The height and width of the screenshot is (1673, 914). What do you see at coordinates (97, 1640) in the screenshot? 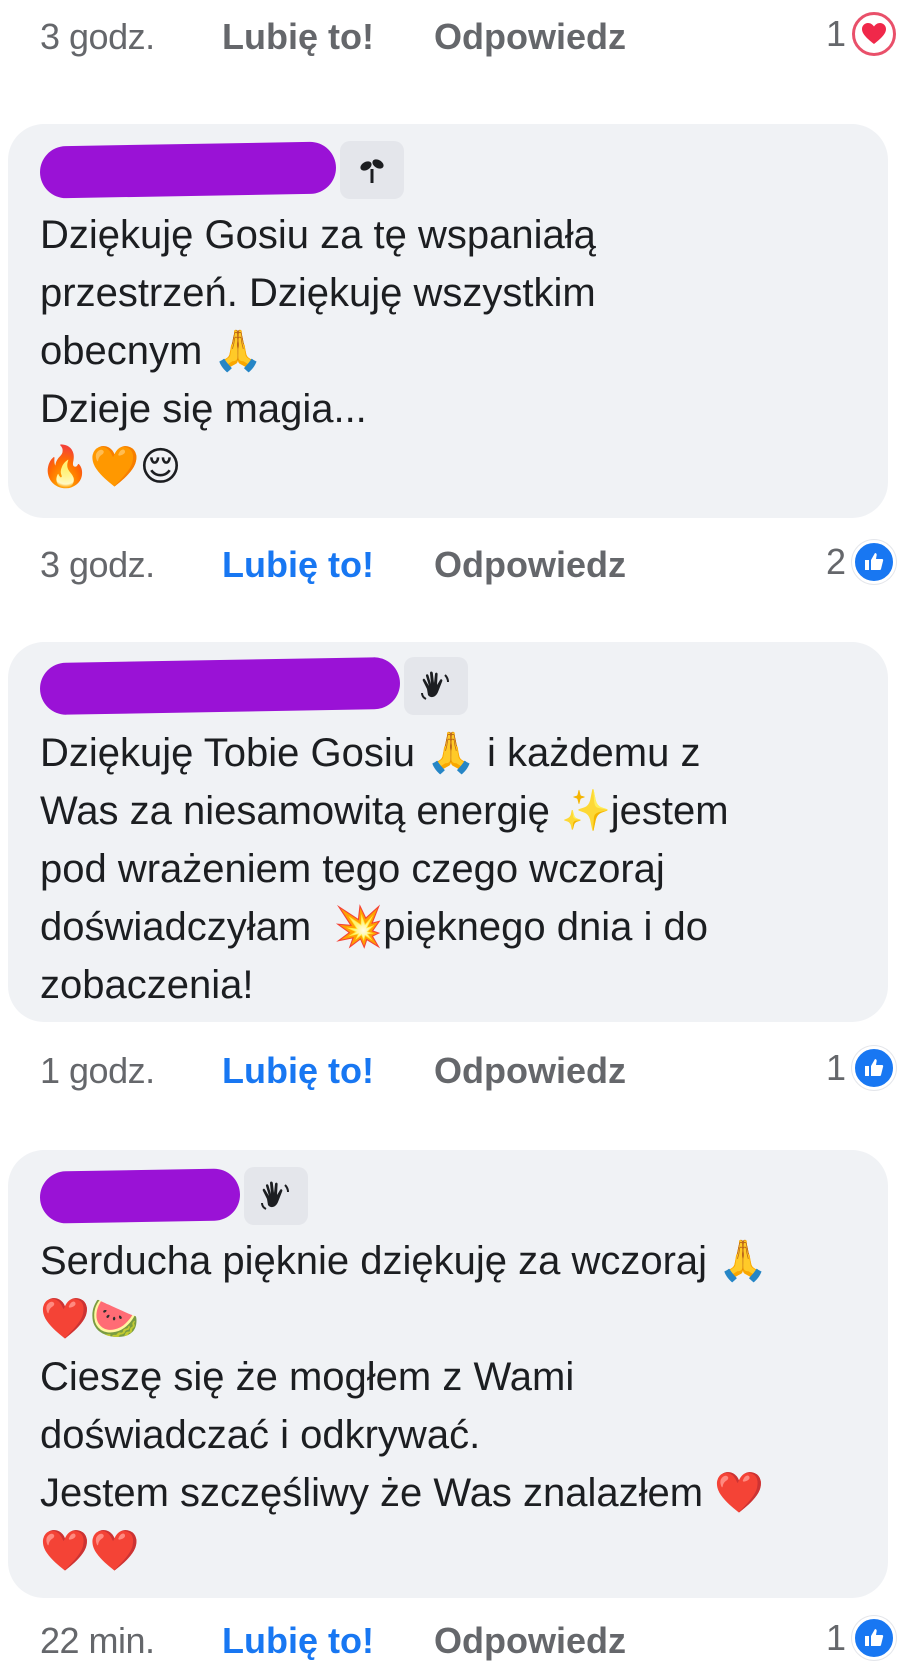
I see `comment-timestamp: 22 min.` at bounding box center [97, 1640].